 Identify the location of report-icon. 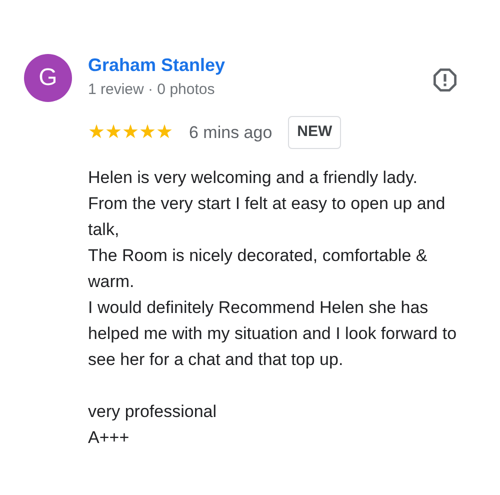
(445, 80).